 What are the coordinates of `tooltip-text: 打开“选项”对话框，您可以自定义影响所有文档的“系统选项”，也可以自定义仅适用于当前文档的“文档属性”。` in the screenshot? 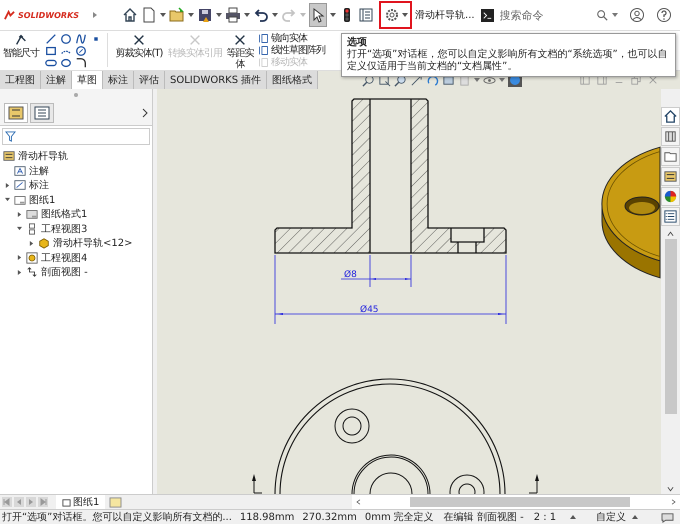 It's located at (508, 61).